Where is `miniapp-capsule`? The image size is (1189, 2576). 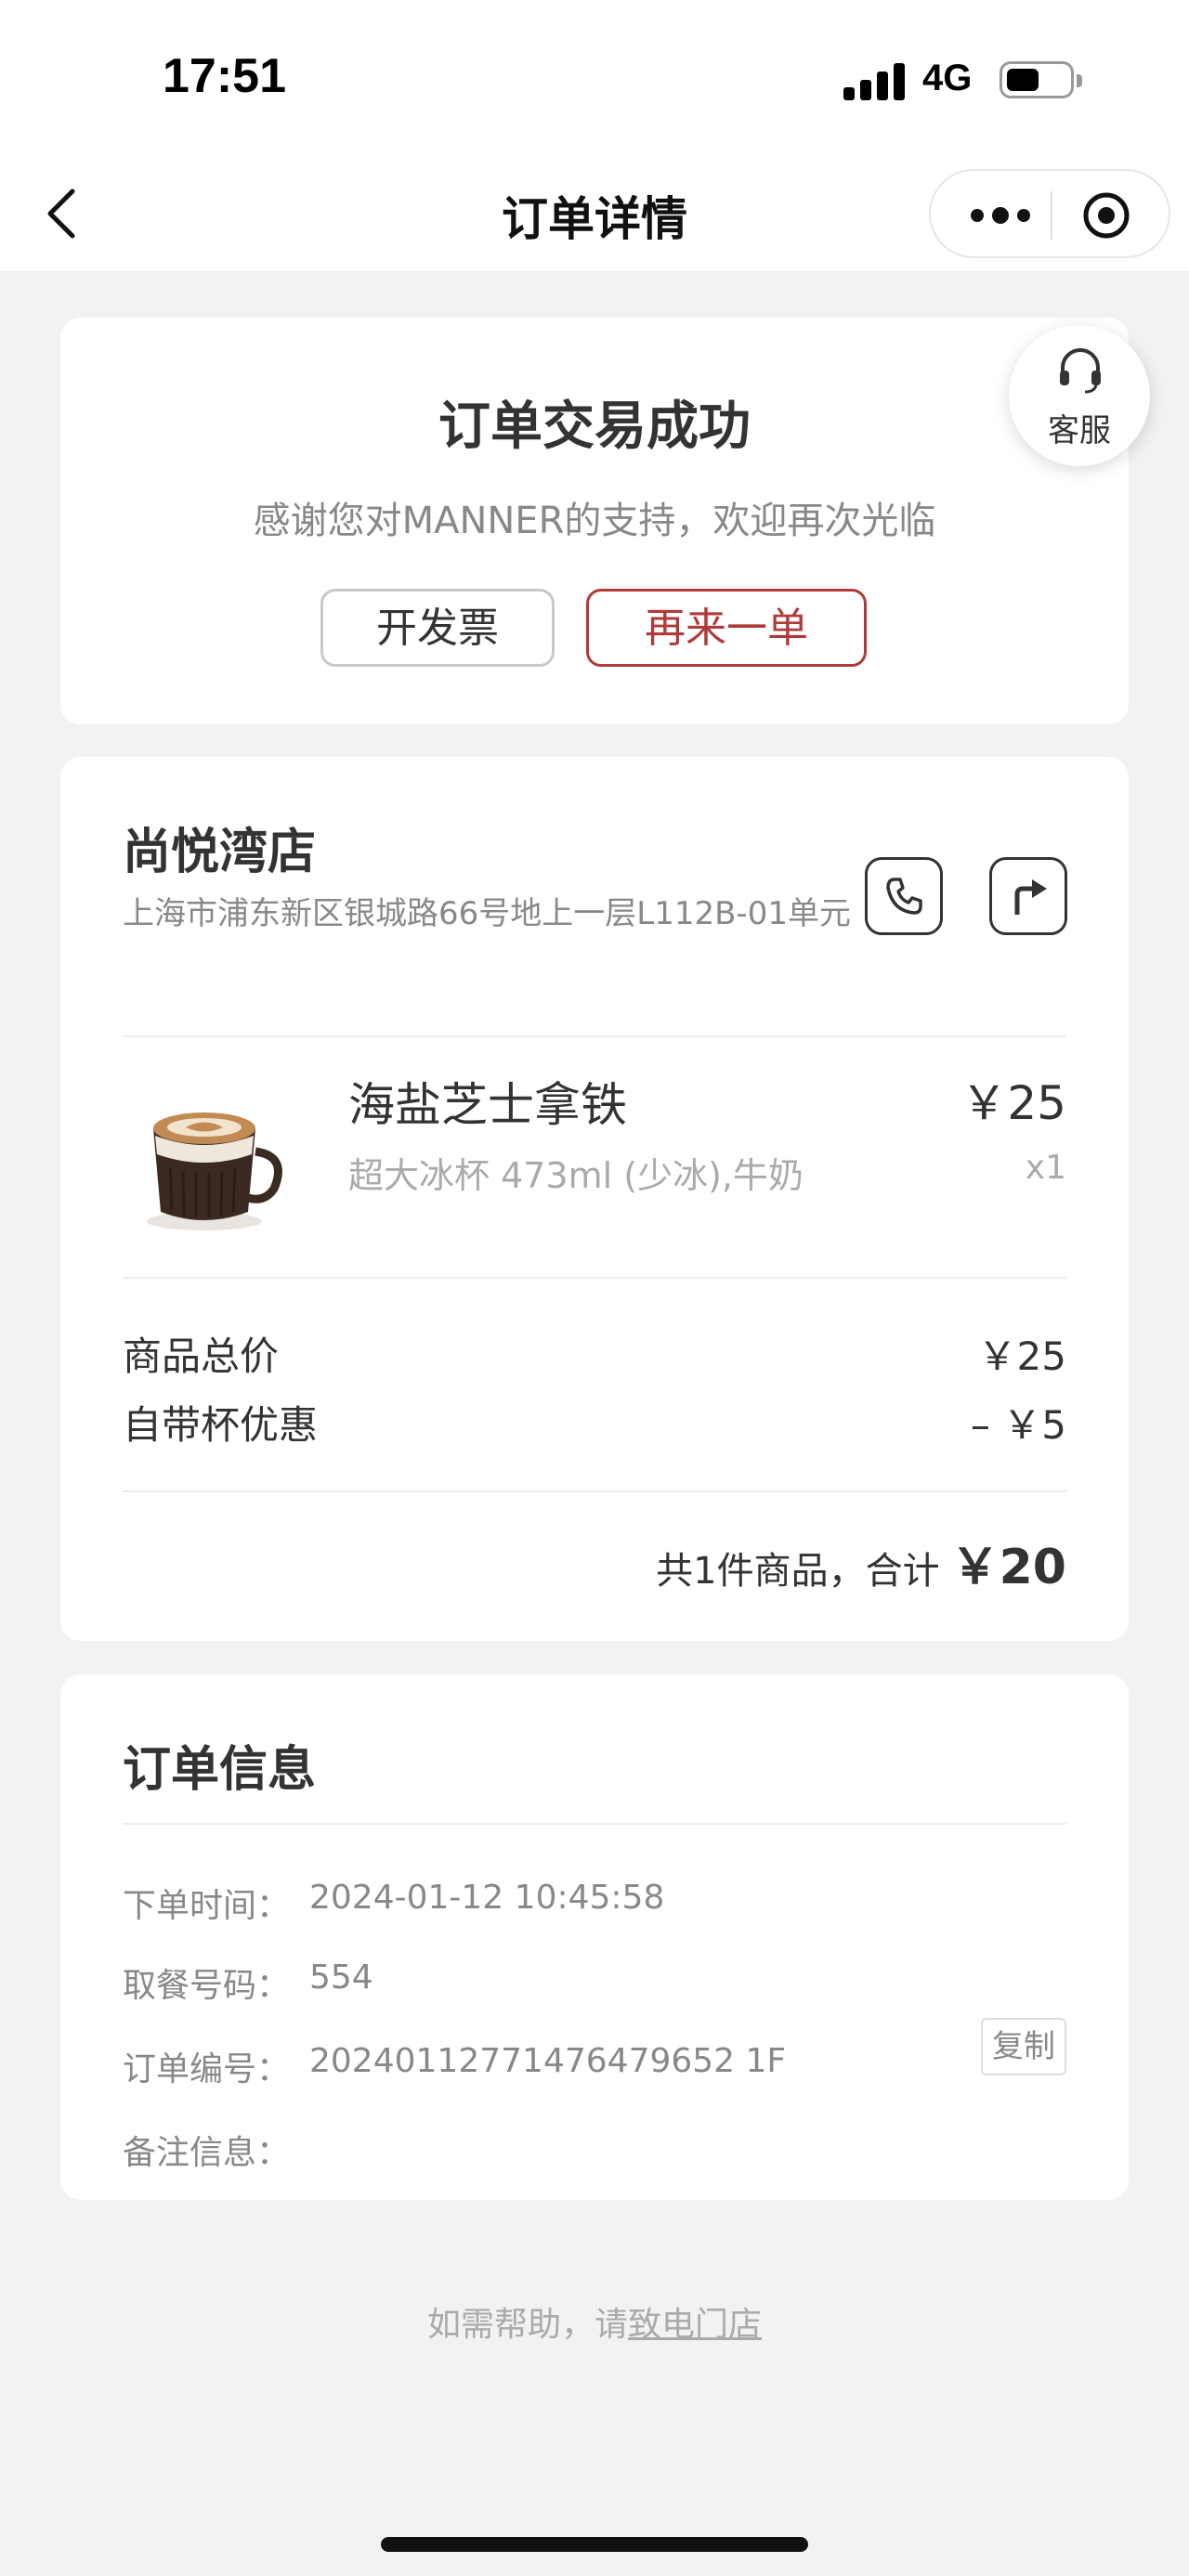
miniapp-capsule is located at coordinates (1049, 213).